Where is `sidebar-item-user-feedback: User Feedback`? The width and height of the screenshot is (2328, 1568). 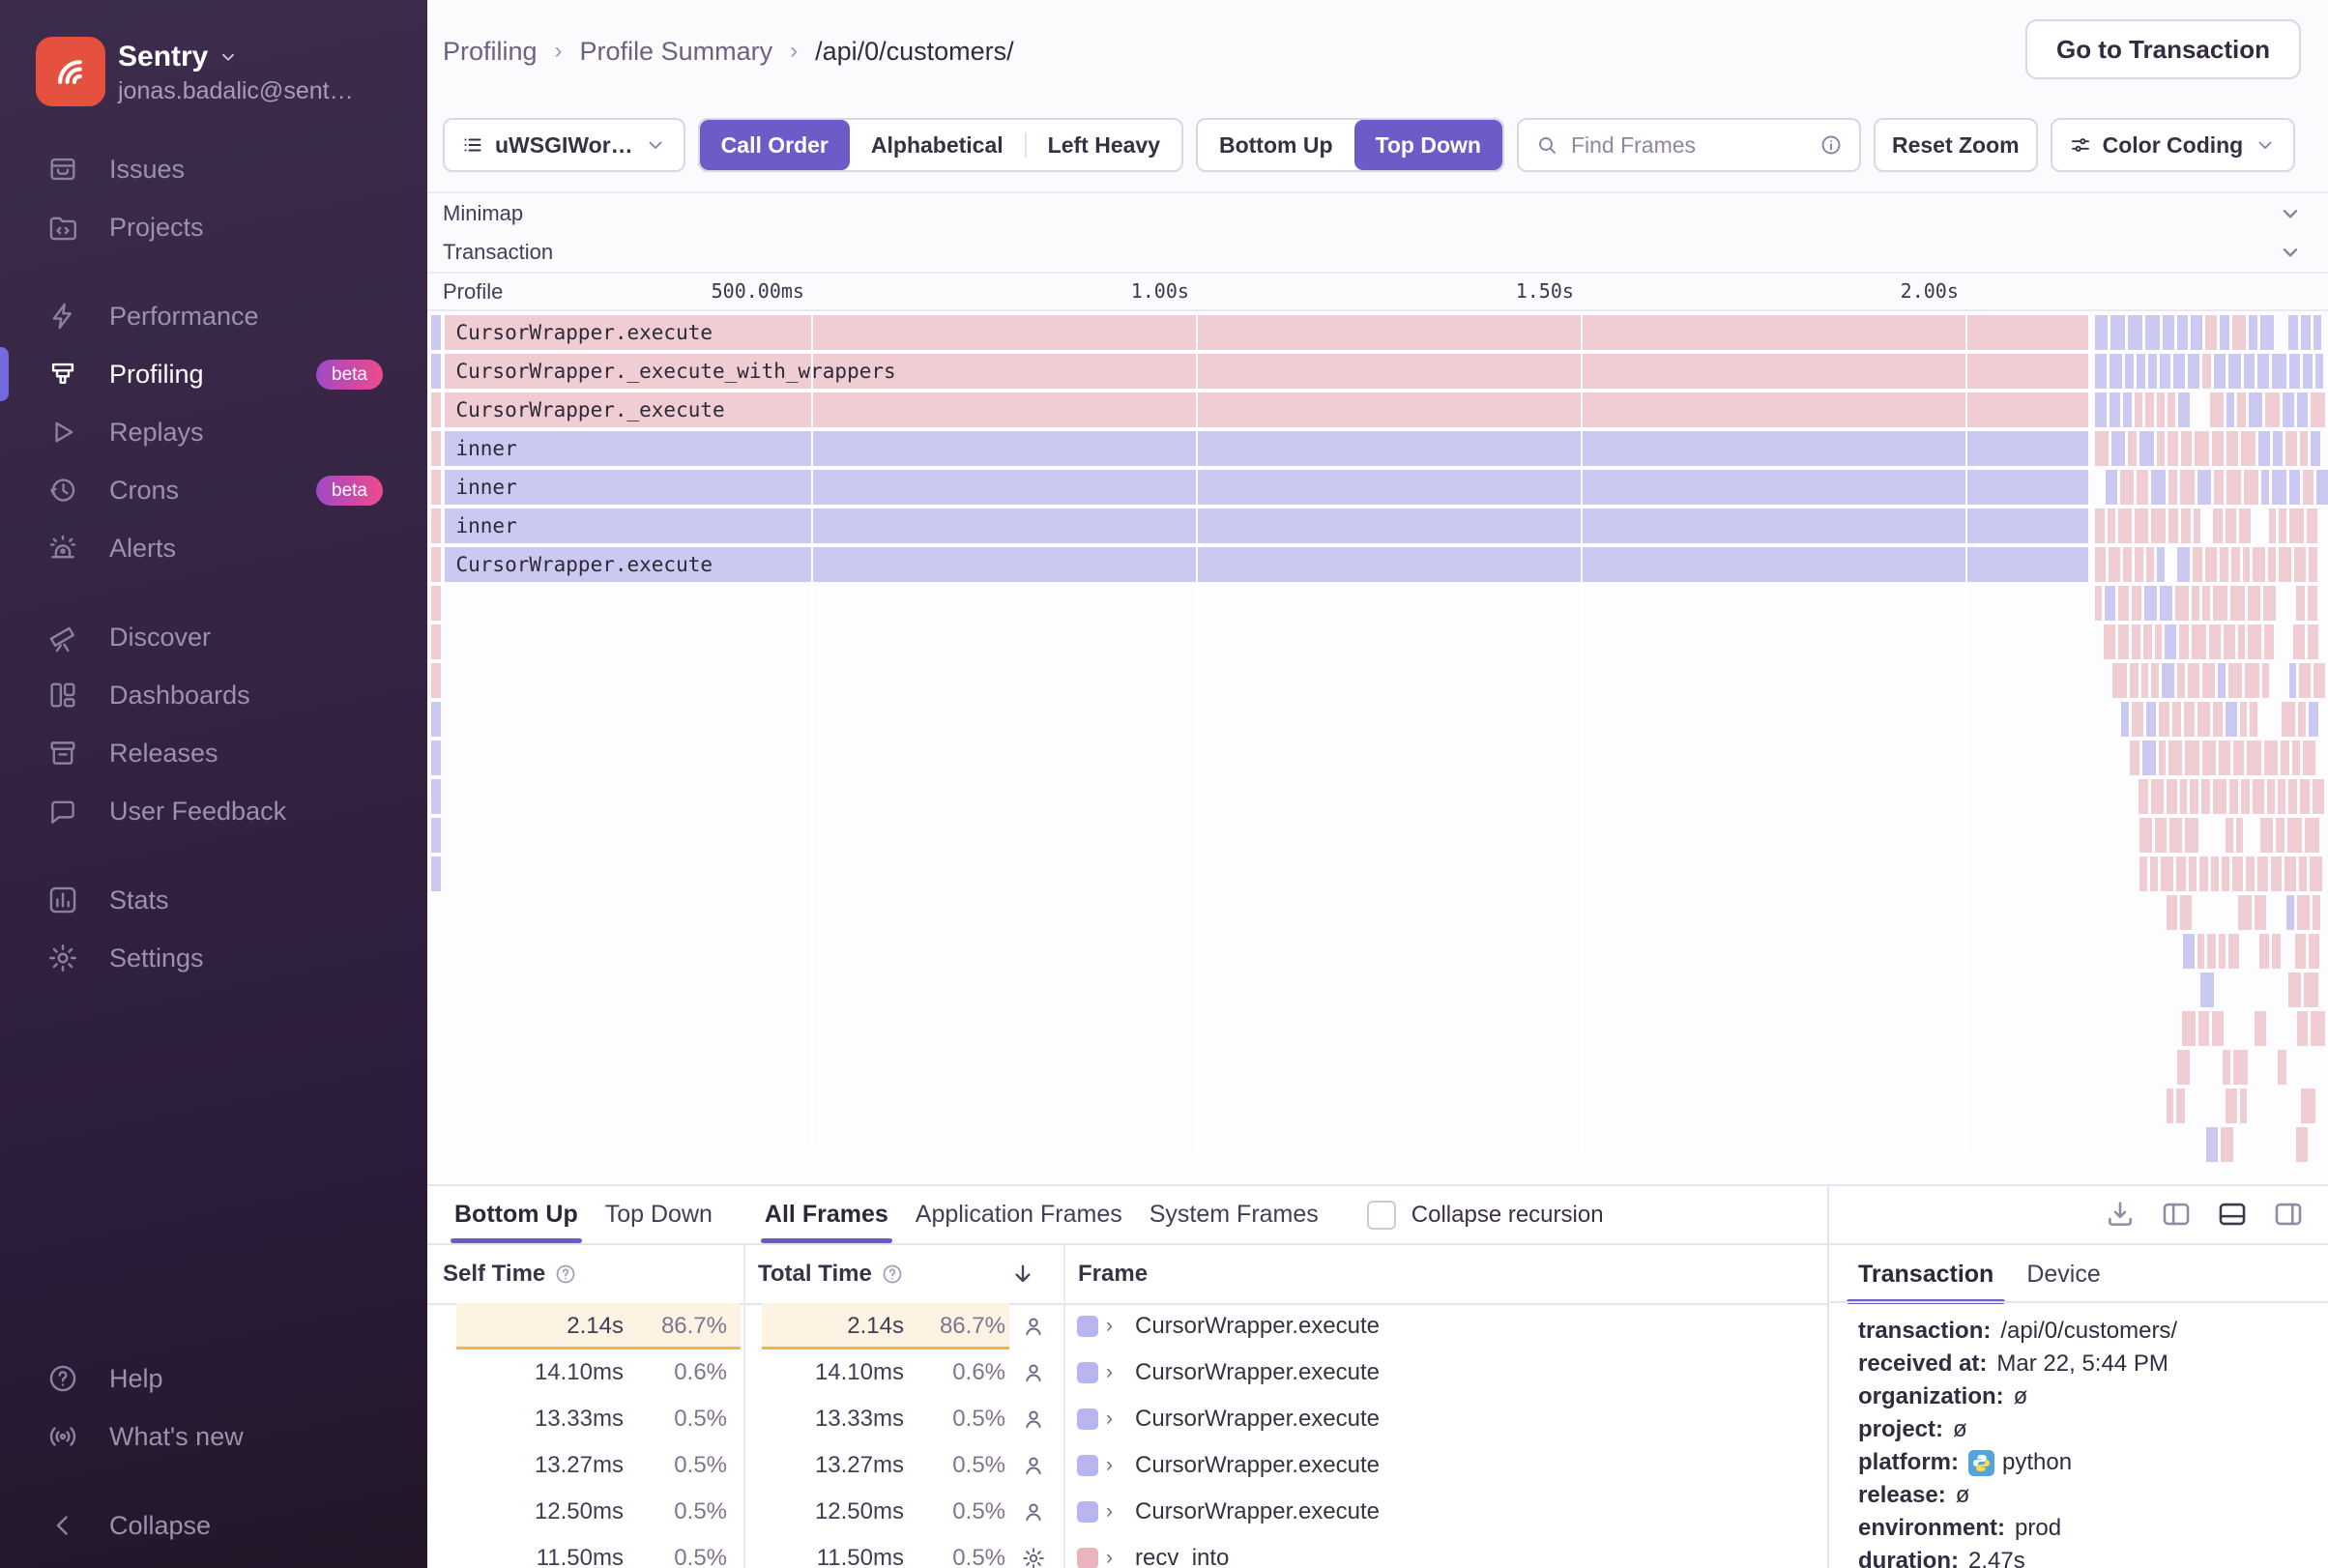
sidebar-item-user-feedback: User Feedback is located at coordinates (214, 811).